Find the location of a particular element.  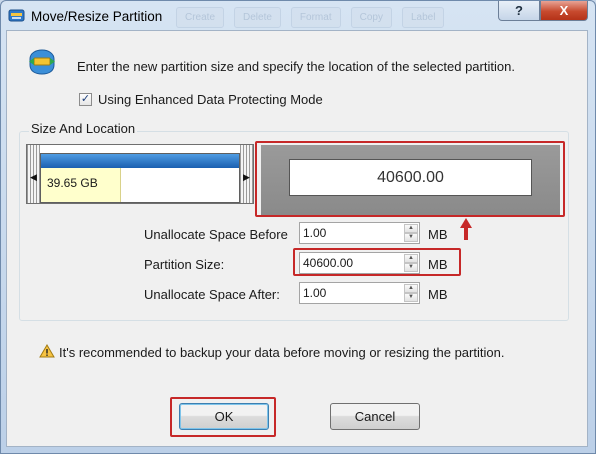

right-resize-handle: ▶ is located at coordinates (246, 177).